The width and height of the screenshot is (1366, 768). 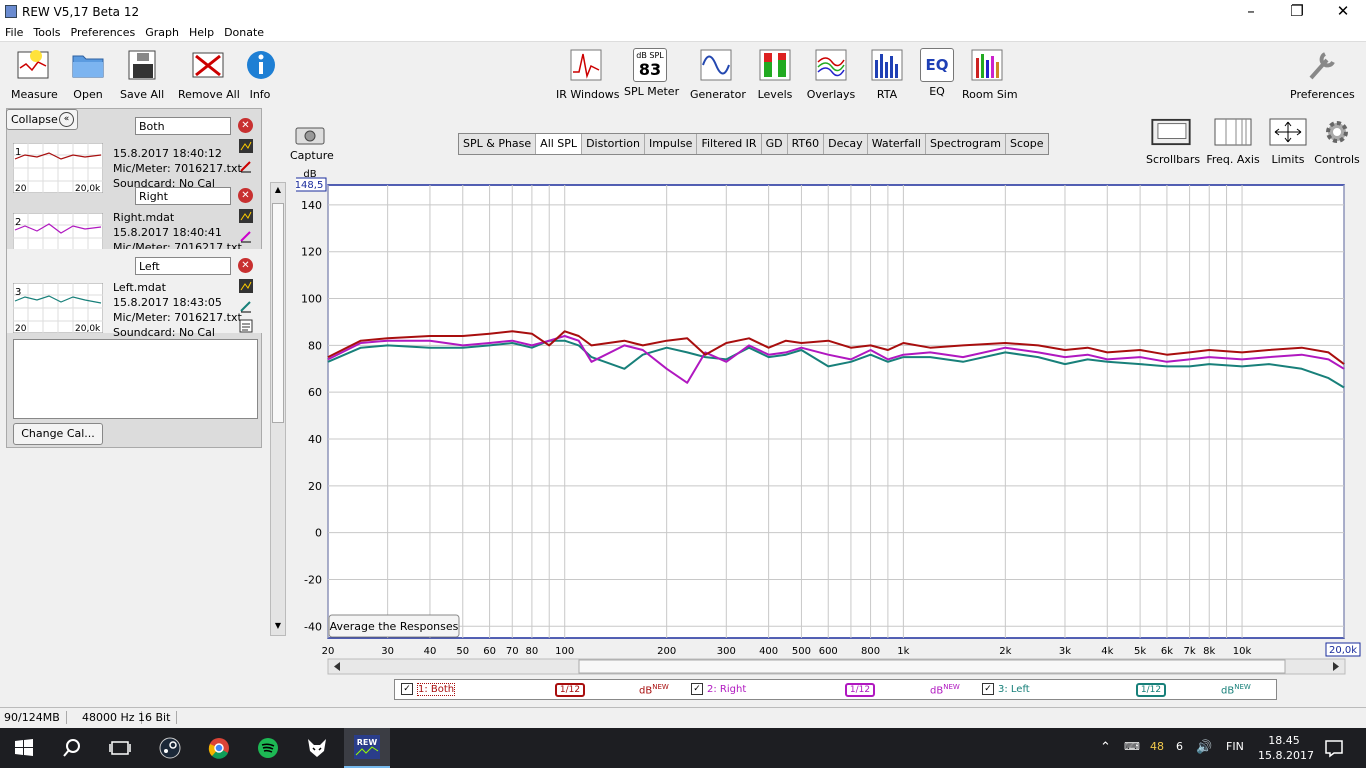 What do you see at coordinates (775, 65) in the screenshot?
I see `levels-icon` at bounding box center [775, 65].